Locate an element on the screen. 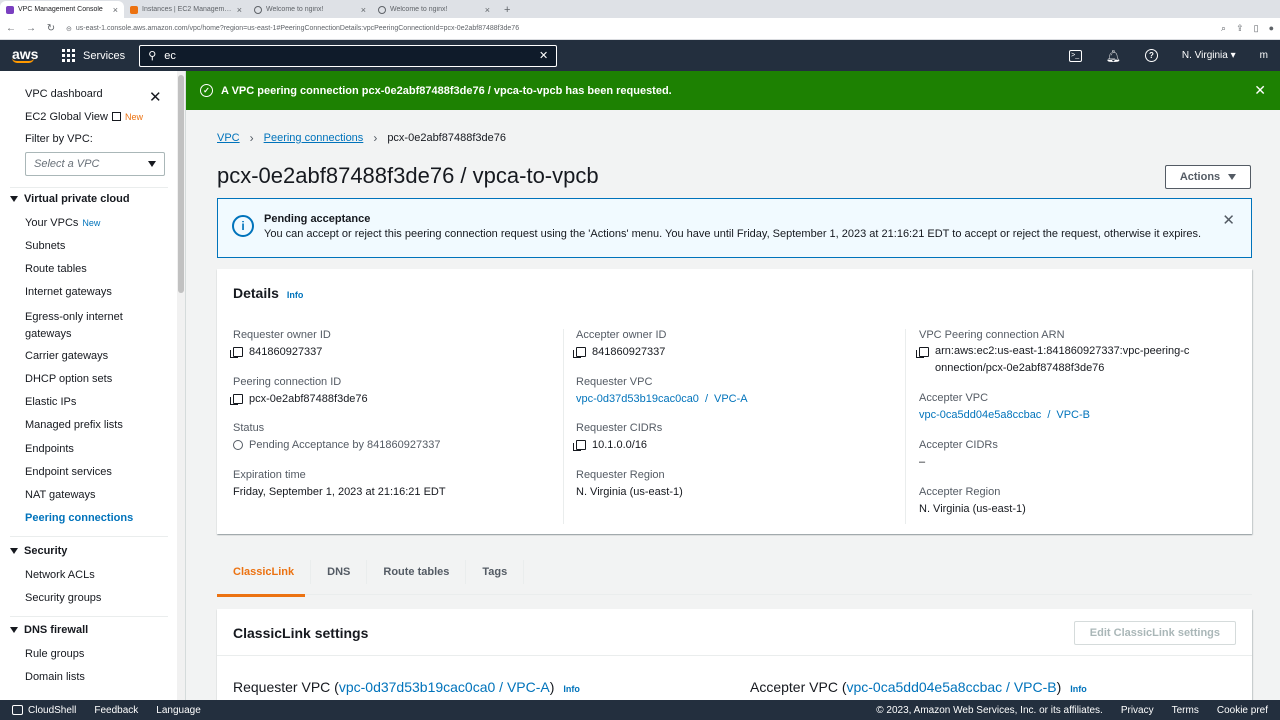 Image resolution: width=1280 pixels, height=720 pixels. sidebar-scrollbar is located at coordinates (181, 385).